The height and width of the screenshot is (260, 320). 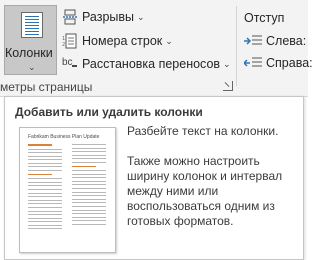 I want to click on breaks-button: Разрывы ⌄, so click(x=103, y=17).